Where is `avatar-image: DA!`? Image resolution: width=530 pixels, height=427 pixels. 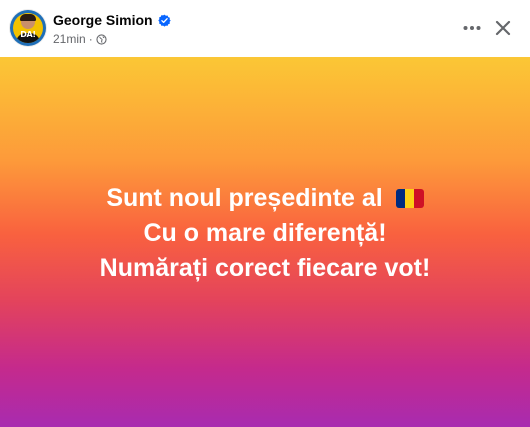
avatar-image: DA! is located at coordinates (28, 28).